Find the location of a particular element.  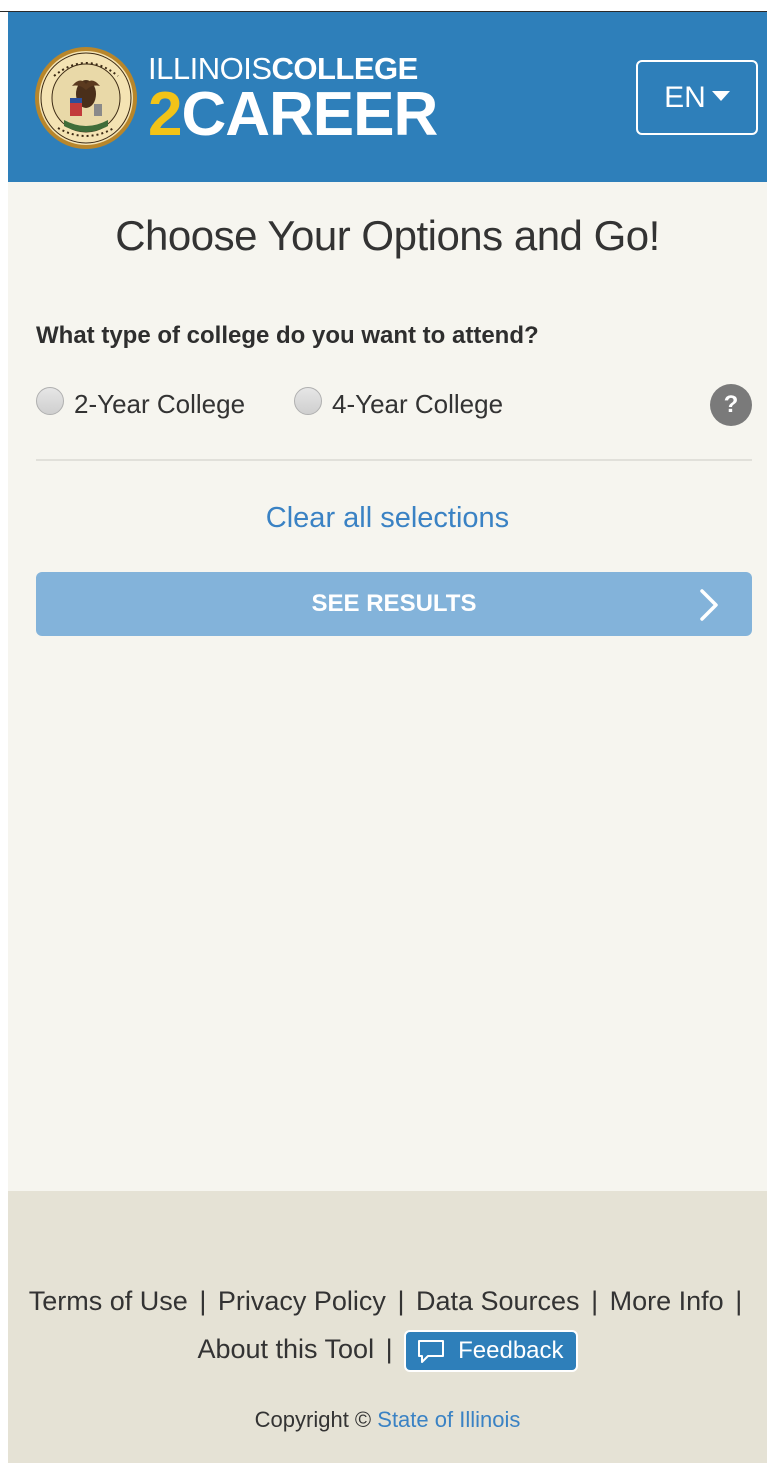

window-top-edge is located at coordinates (383, 6).